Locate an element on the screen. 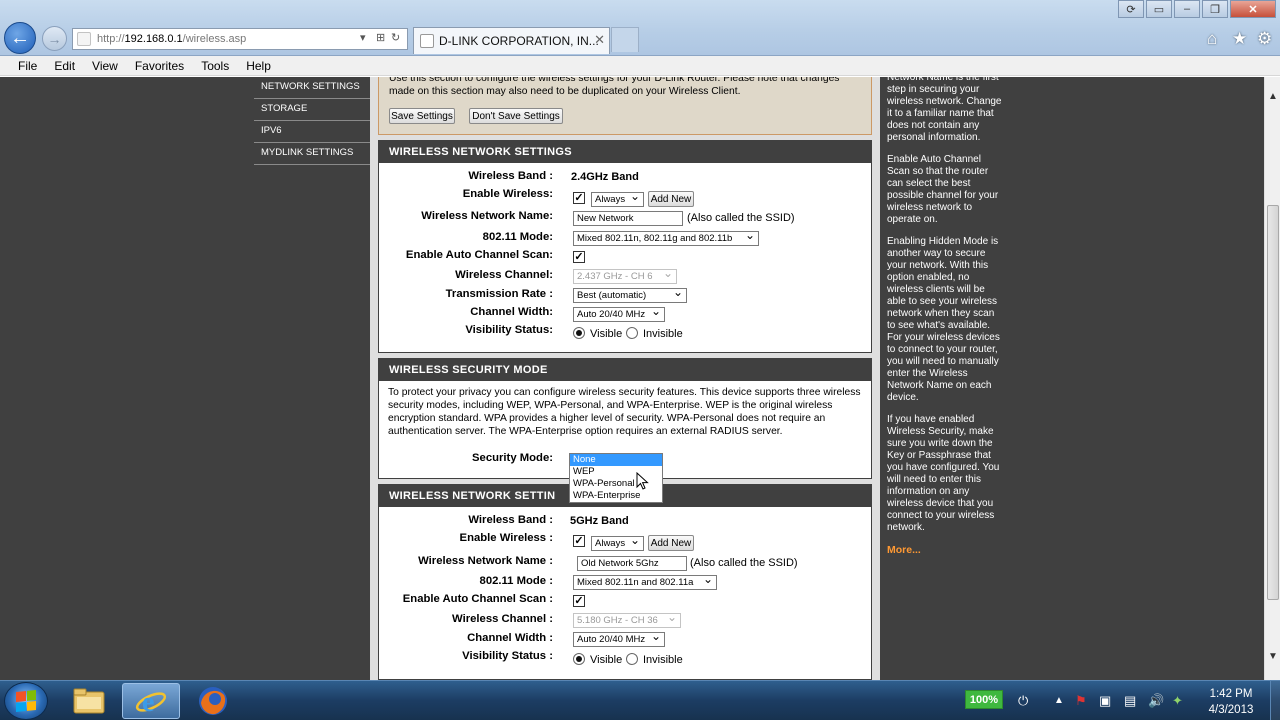 The width and height of the screenshot is (1280, 720). nav-ipv6: IPV6 is located at coordinates (312, 132).